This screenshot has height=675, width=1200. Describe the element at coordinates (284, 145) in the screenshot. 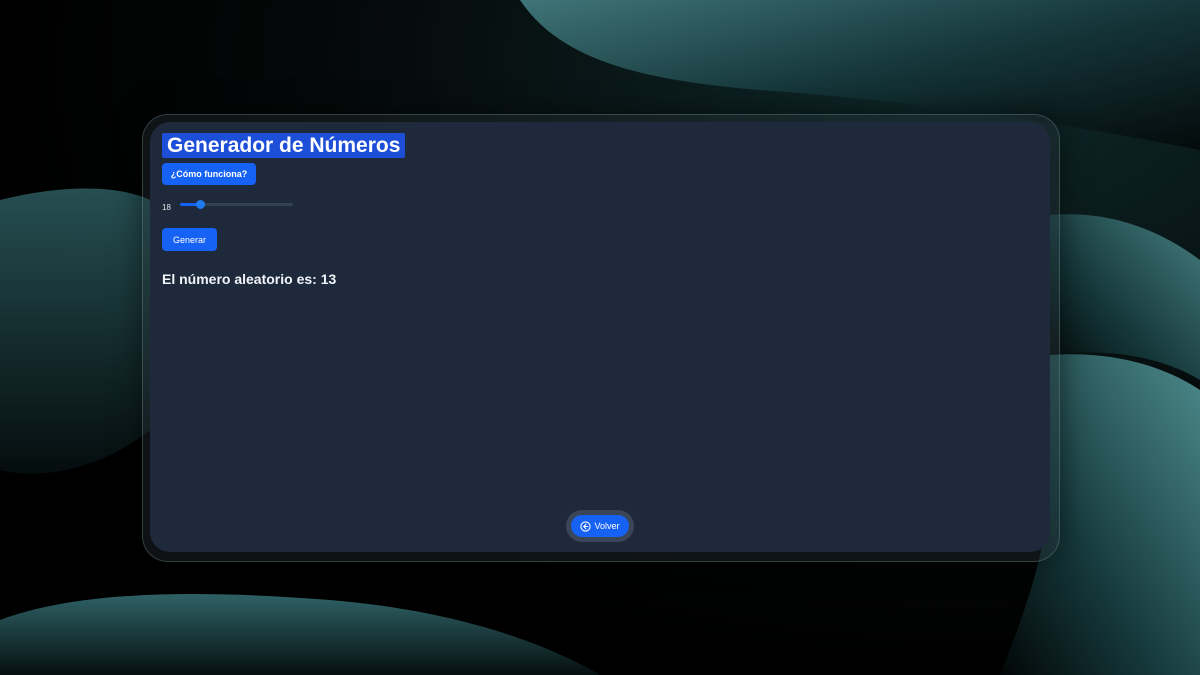

I see `page-title: Generador de Números` at that location.